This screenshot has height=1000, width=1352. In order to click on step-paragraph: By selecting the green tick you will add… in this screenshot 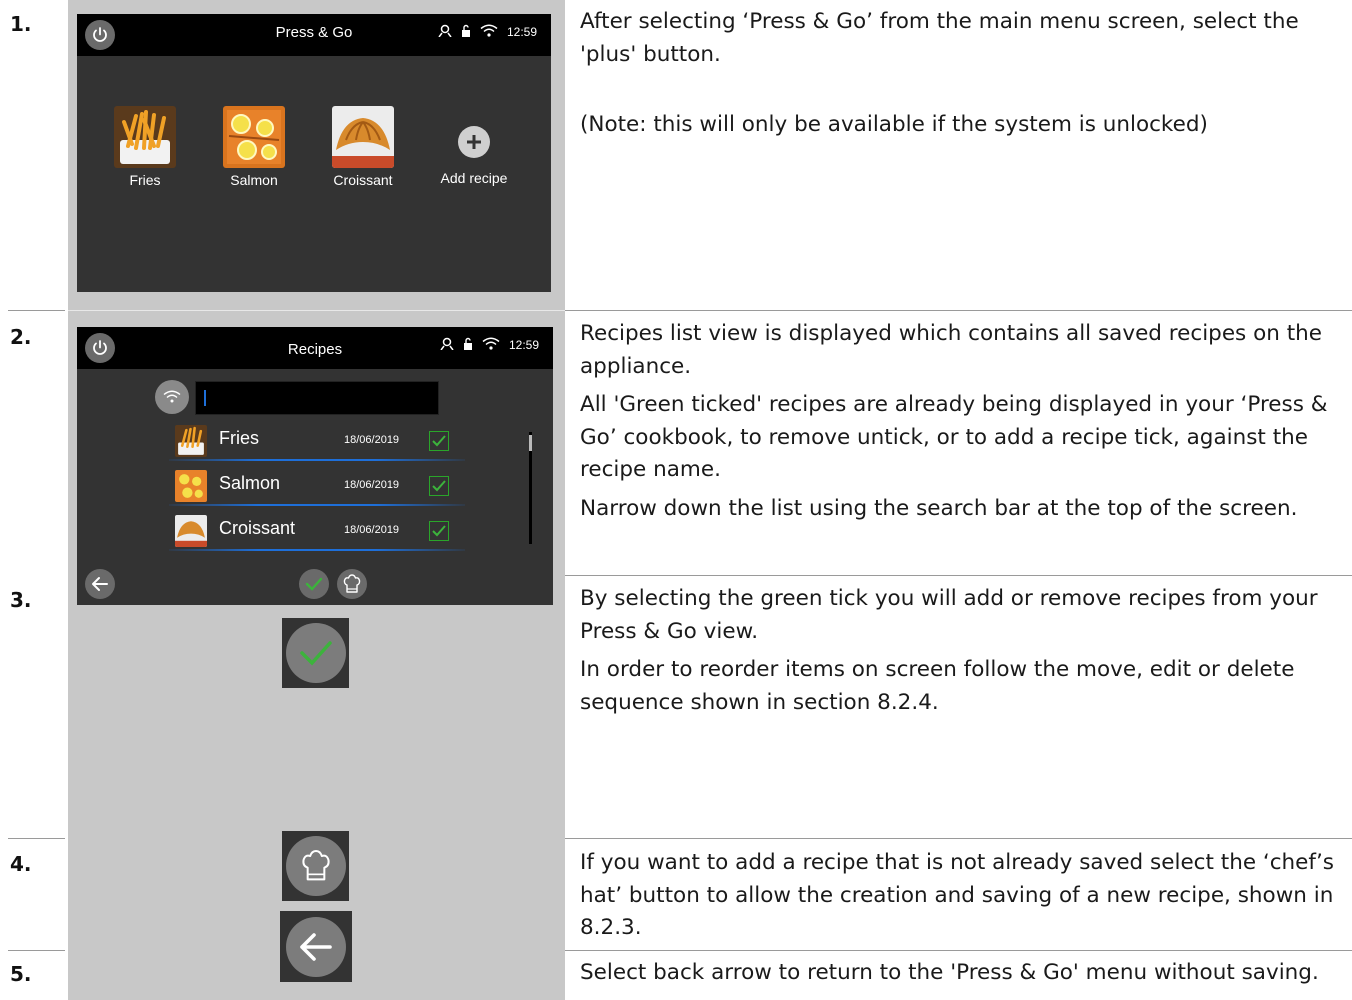, I will do `click(949, 615)`.